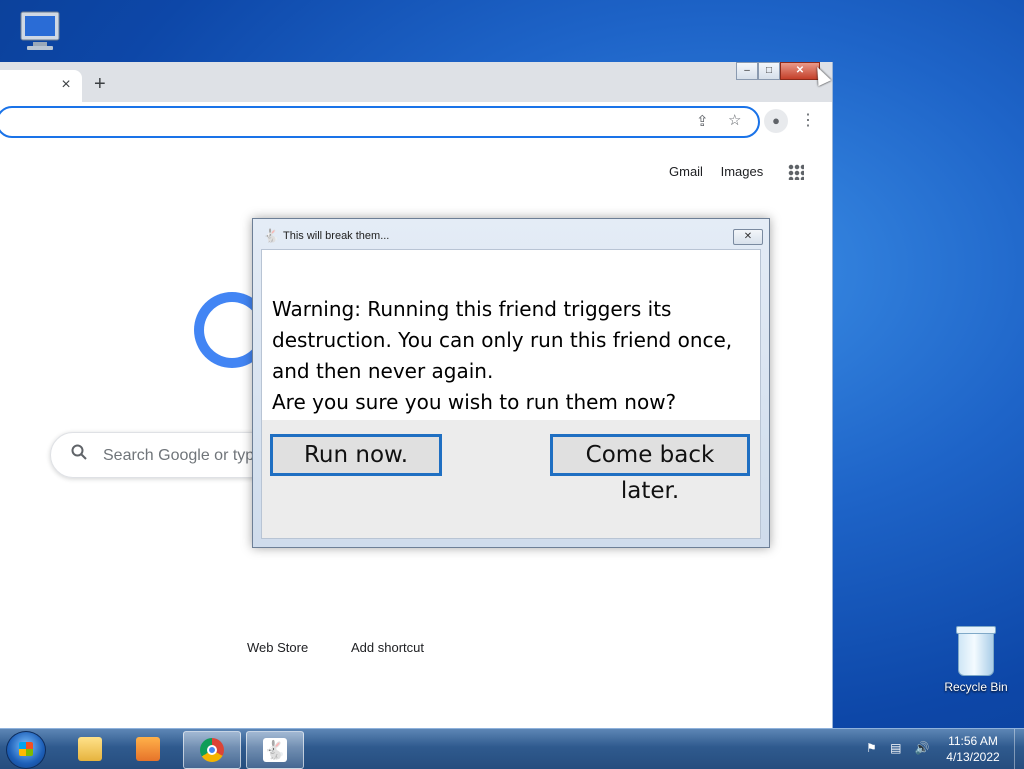 This screenshot has height=769, width=1024. I want to click on recycle-bin-icon: Recycle Bin, so click(976, 660).